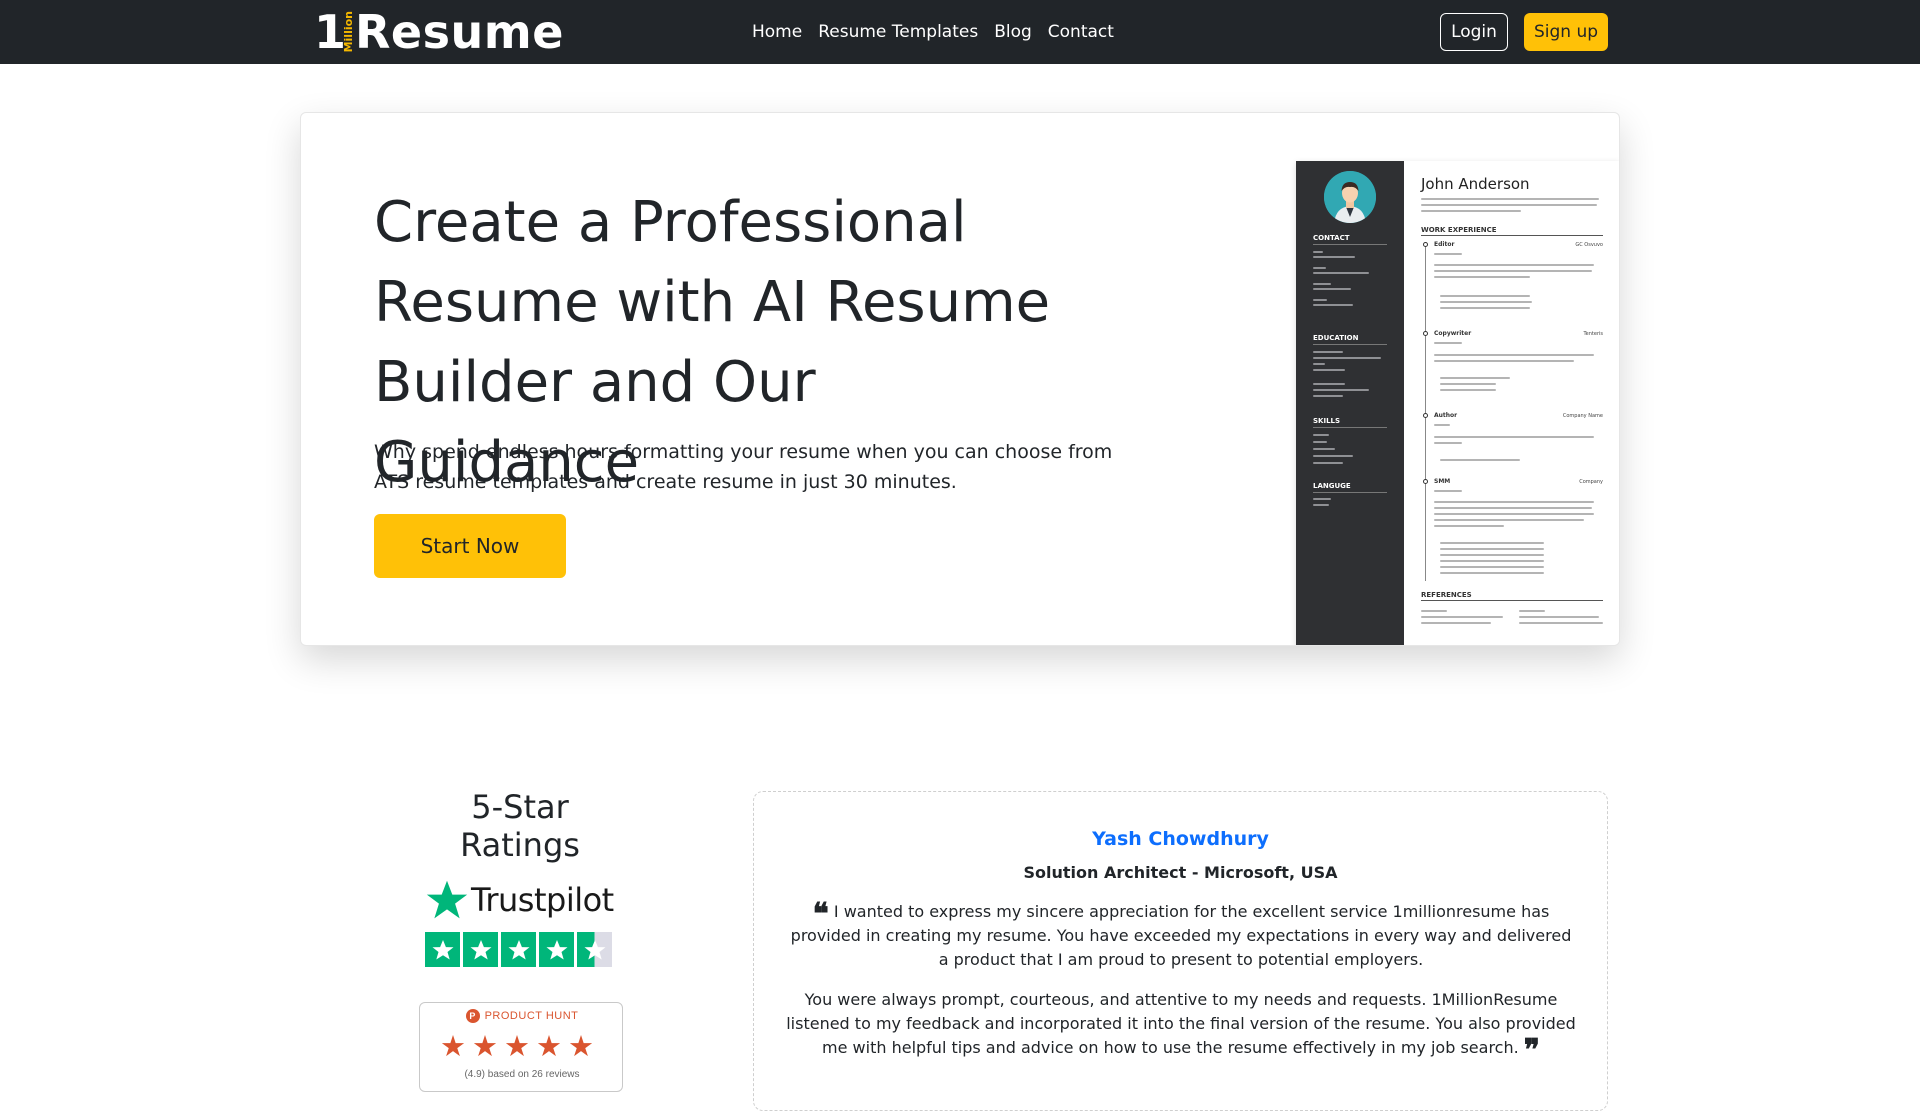 This screenshot has height=1111, width=1920. Describe the element at coordinates (1566, 32) in the screenshot. I see `signup-button: Sign up` at that location.